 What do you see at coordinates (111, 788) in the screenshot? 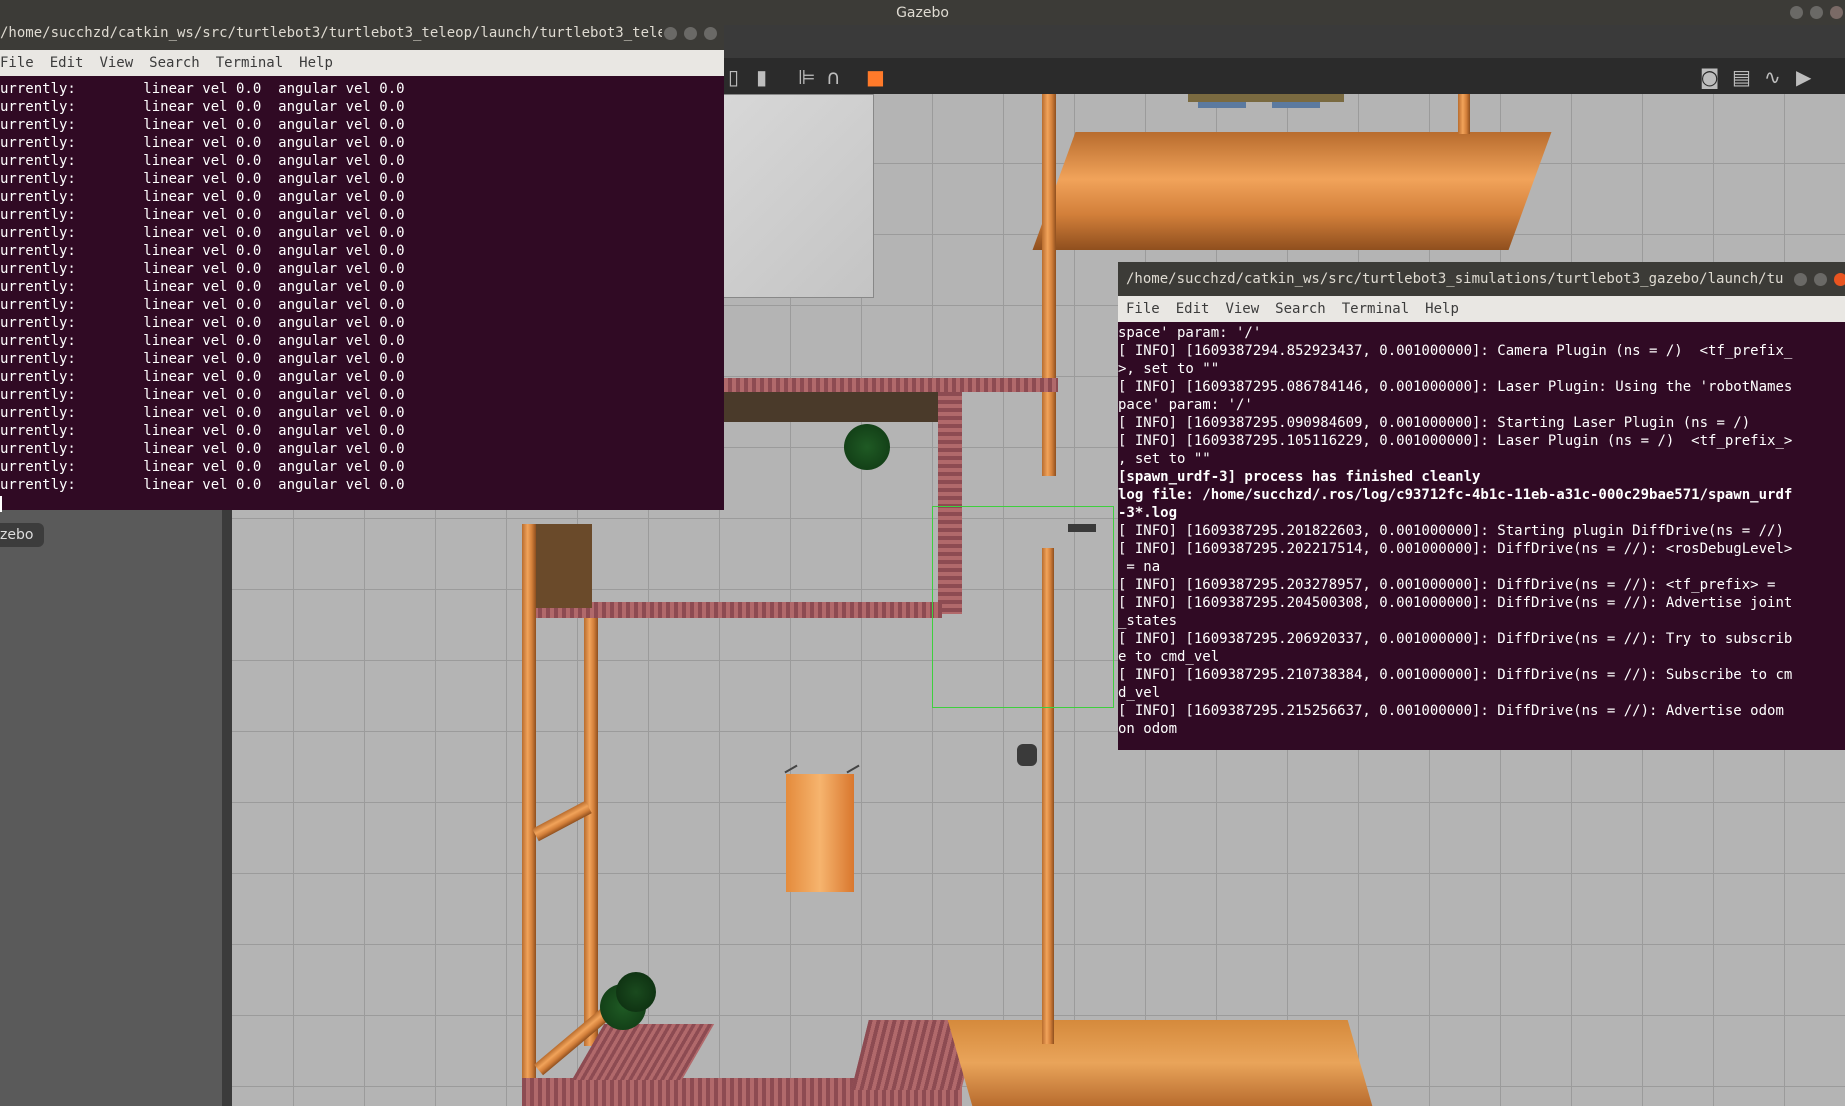
I see `gazebo-left-panel` at bounding box center [111, 788].